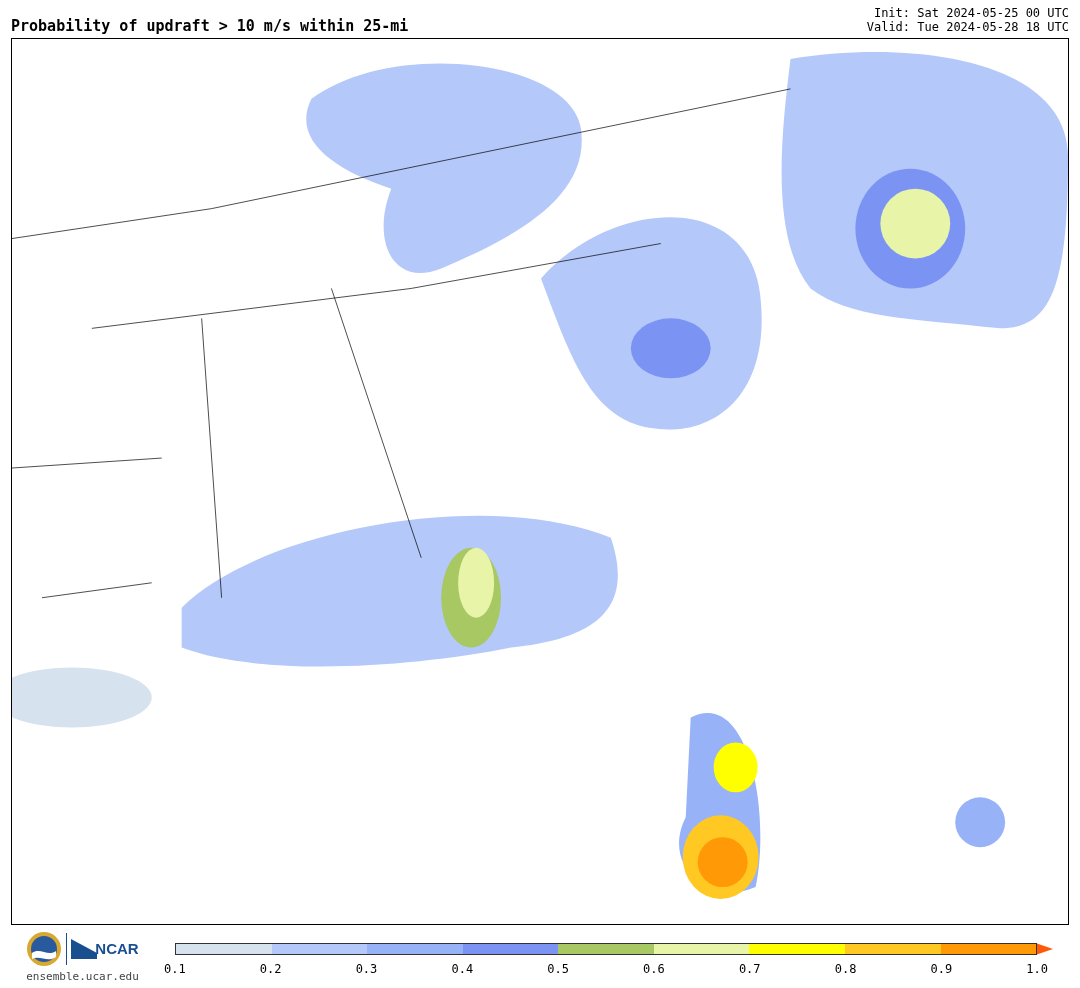 This screenshot has height=988, width=1080. Describe the element at coordinates (84, 949) in the screenshot. I see `swoosh-logo-icon` at that location.